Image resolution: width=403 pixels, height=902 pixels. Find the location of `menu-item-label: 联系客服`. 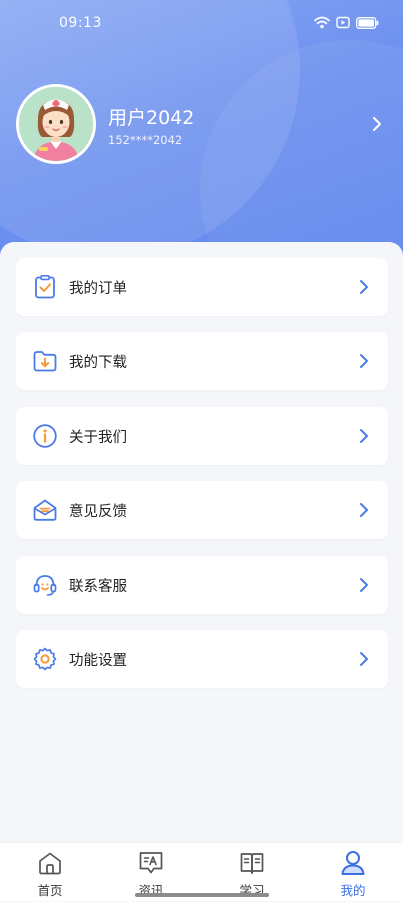

menu-item-label: 联系客服 is located at coordinates (98, 586).